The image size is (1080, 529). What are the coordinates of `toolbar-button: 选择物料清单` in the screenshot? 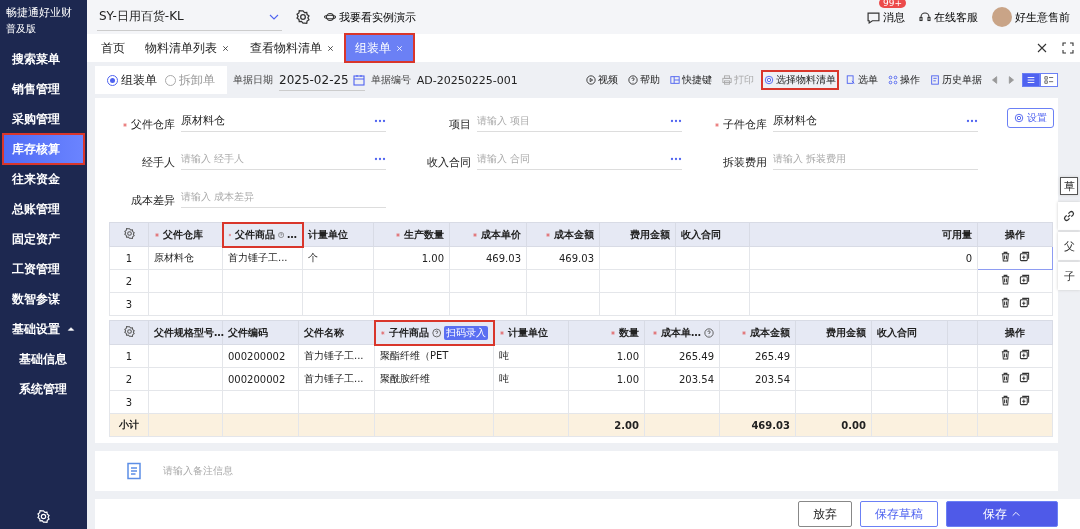 It's located at (800, 80).